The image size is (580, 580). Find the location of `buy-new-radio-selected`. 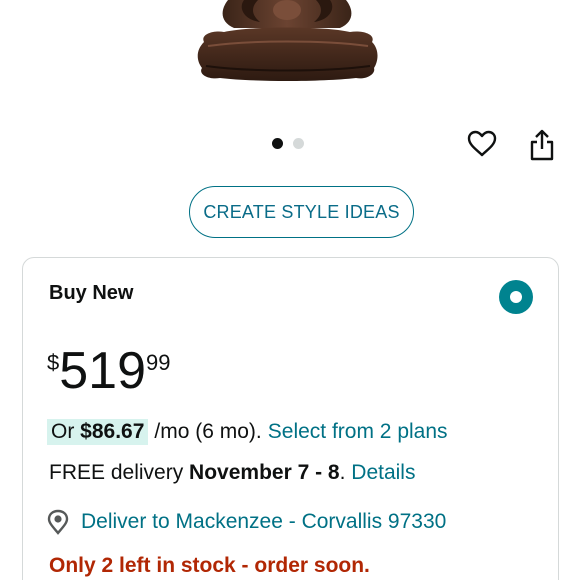

buy-new-radio-selected is located at coordinates (516, 297).